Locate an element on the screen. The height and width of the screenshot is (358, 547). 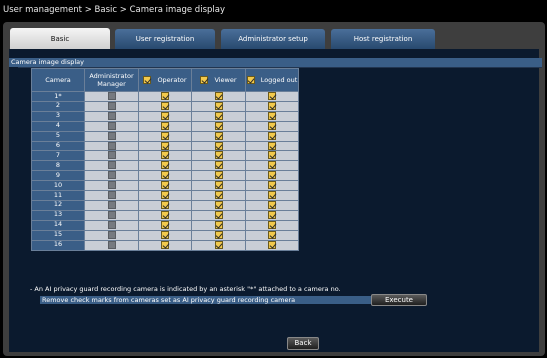
tab-user-registration: User registration is located at coordinates (165, 39).